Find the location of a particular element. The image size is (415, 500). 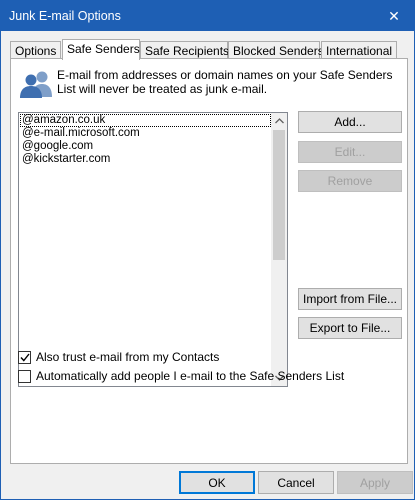

list-item: @kickstarter.com is located at coordinates (145, 159).